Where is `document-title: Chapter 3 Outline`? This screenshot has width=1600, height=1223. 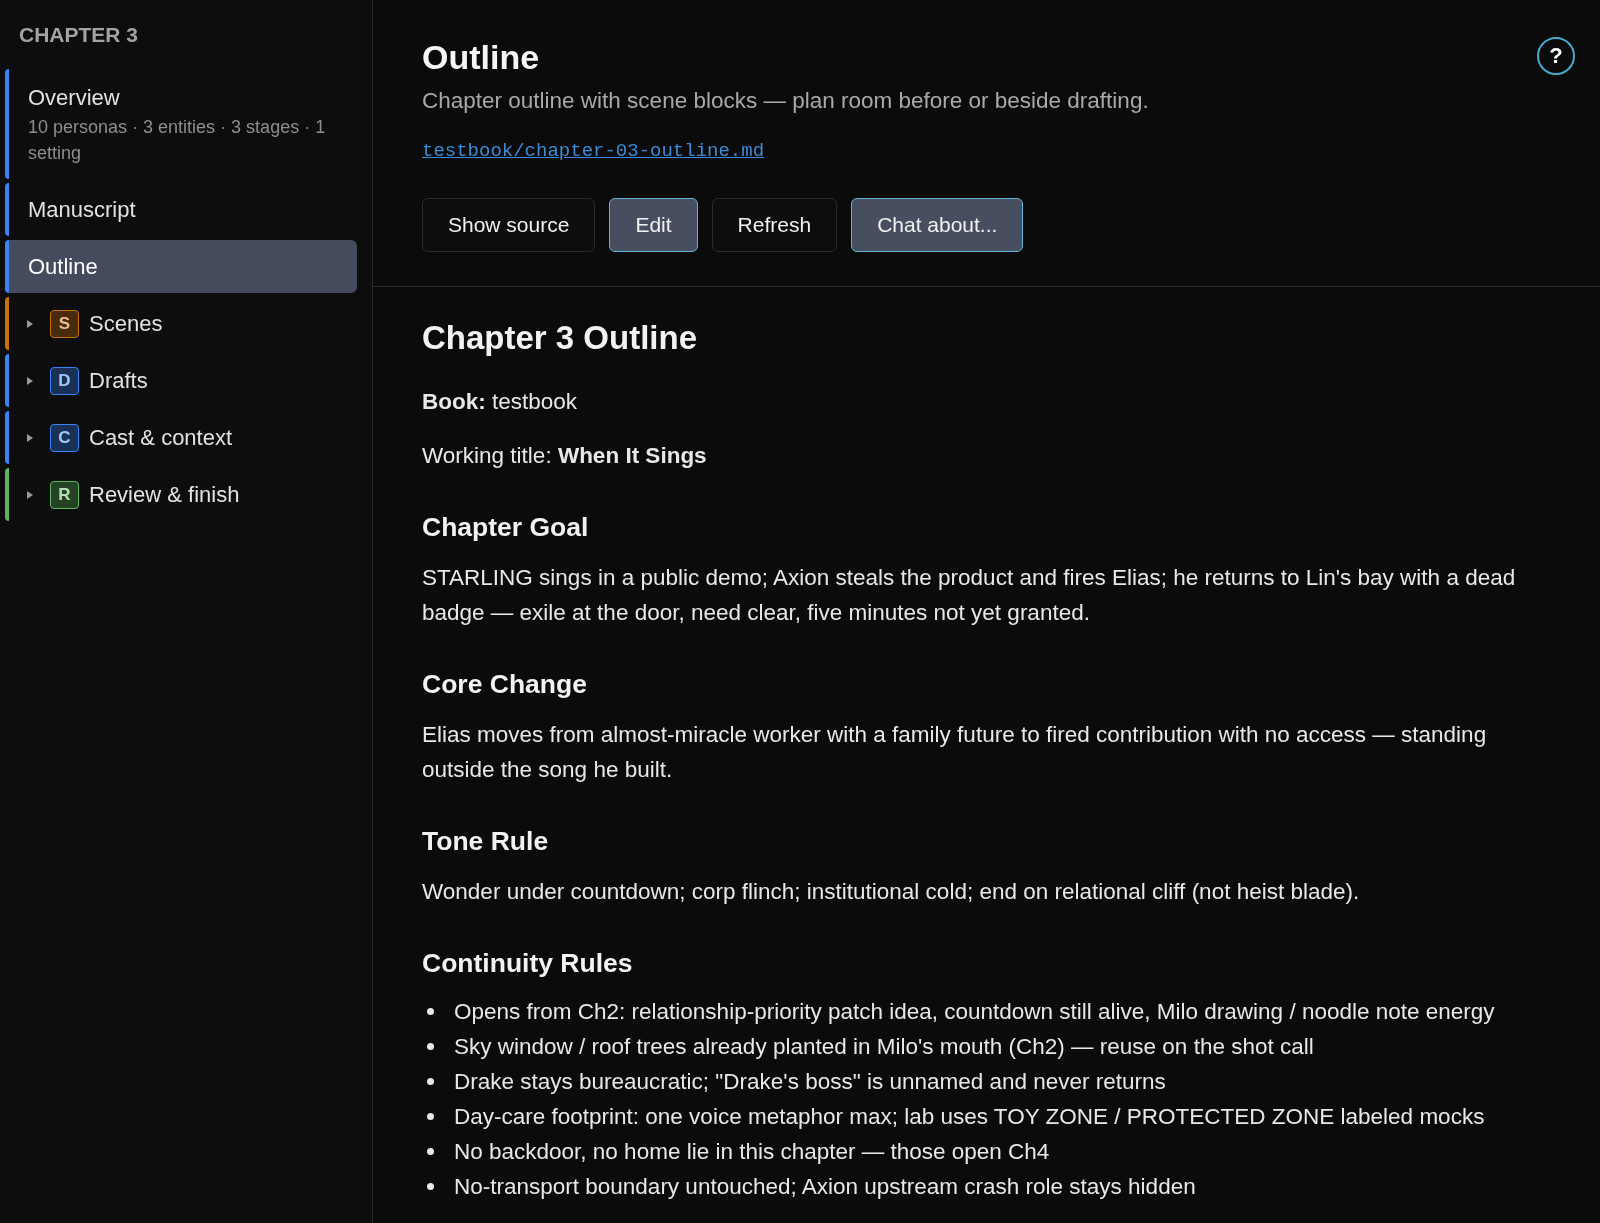 document-title: Chapter 3 Outline is located at coordinates (560, 338).